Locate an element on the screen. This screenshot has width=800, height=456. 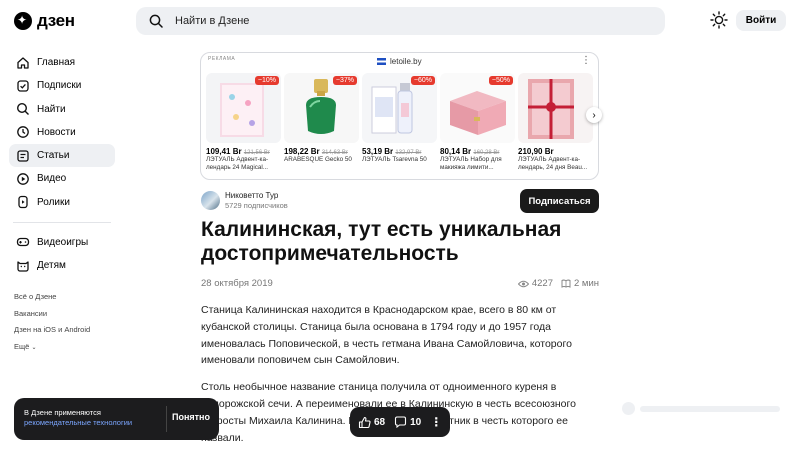
eye-icon is located at coordinates (523, 283).